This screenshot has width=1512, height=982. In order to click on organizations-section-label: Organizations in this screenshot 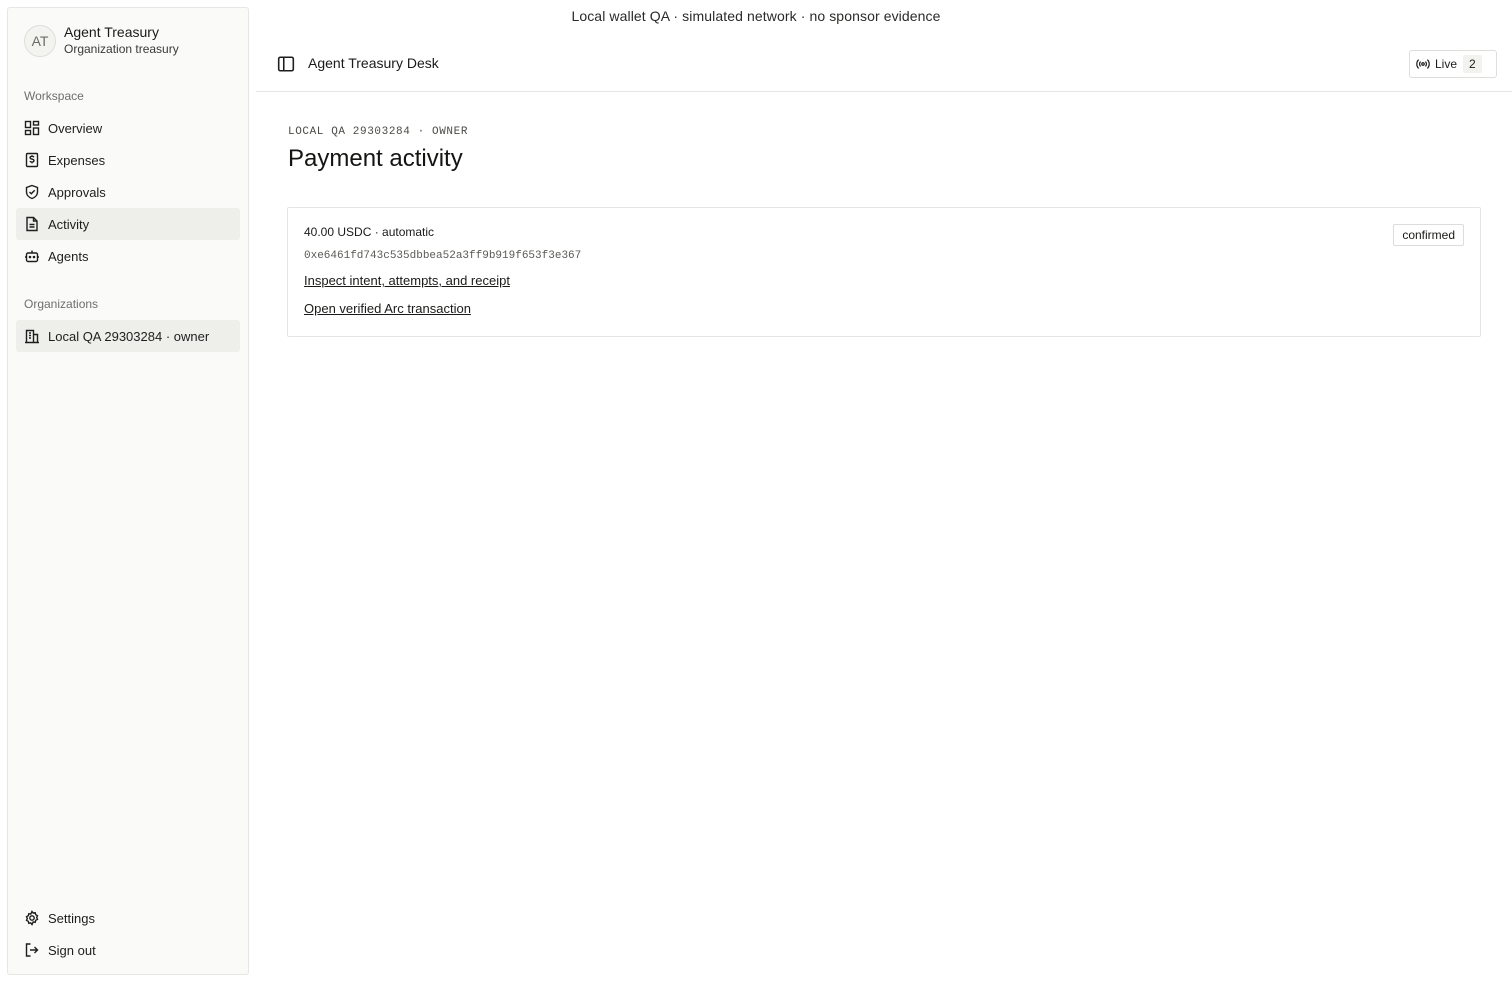, I will do `click(61, 304)`.